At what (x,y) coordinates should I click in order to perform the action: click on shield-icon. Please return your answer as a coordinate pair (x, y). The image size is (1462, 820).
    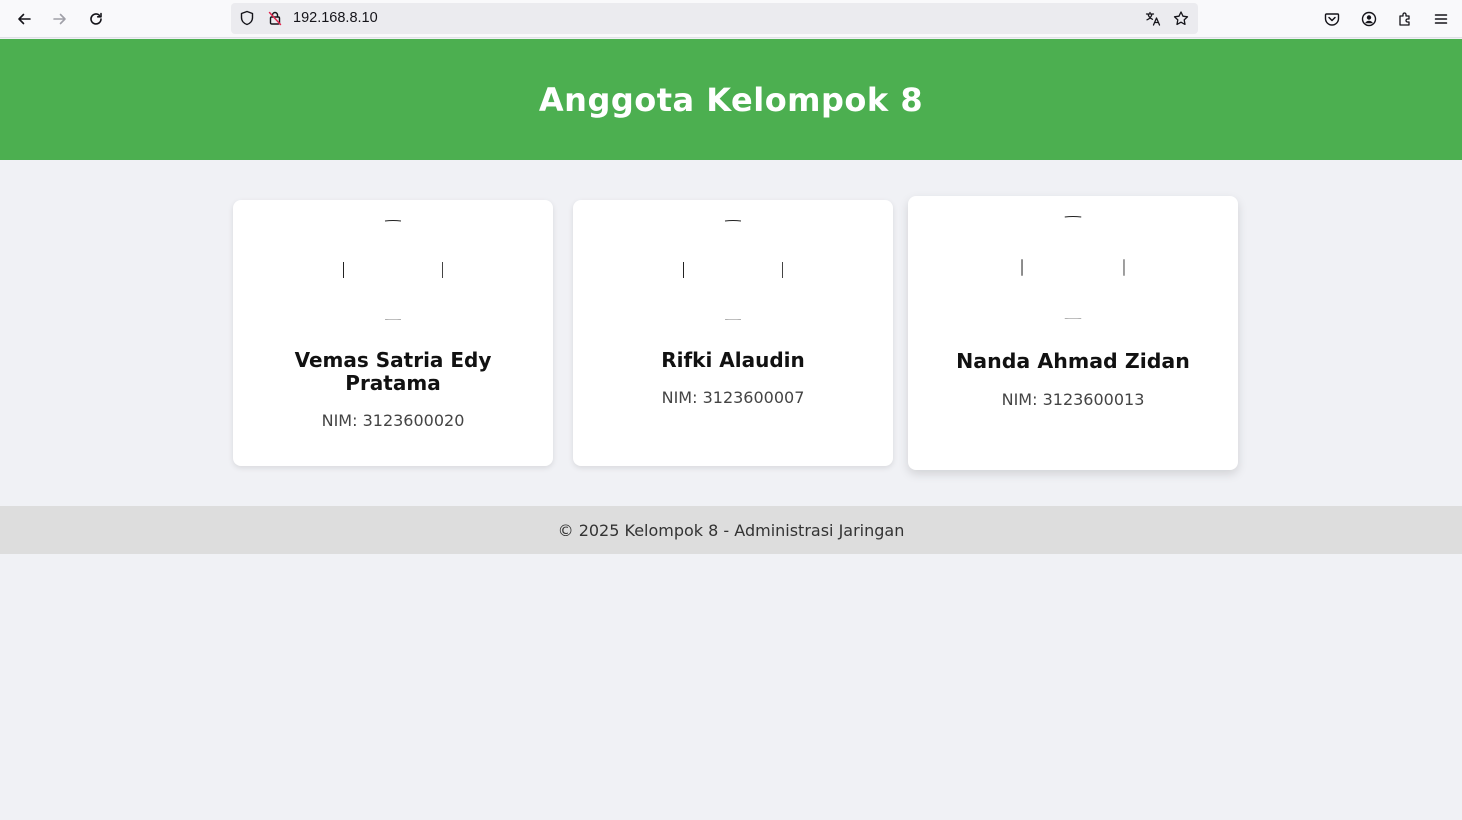
    Looking at the image, I should click on (247, 18).